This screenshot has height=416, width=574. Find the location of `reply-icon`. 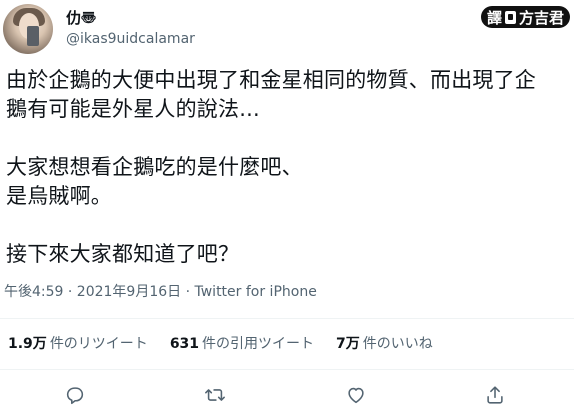

reply-icon is located at coordinates (75, 396).